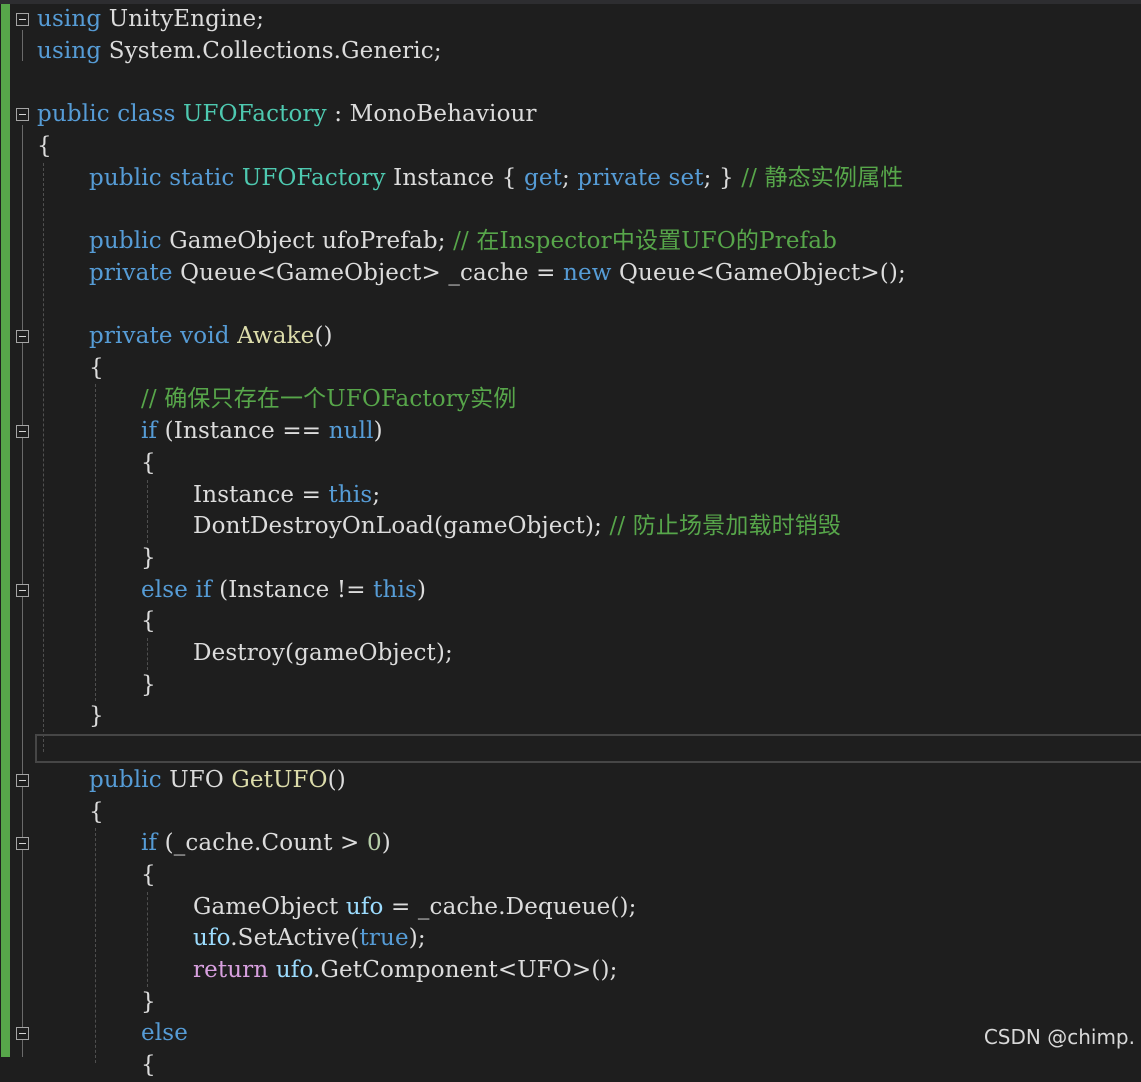 This screenshot has height=1082, width=1141. What do you see at coordinates (1059, 1037) in the screenshot?
I see `watermark-text: CSDN @chimp.` at bounding box center [1059, 1037].